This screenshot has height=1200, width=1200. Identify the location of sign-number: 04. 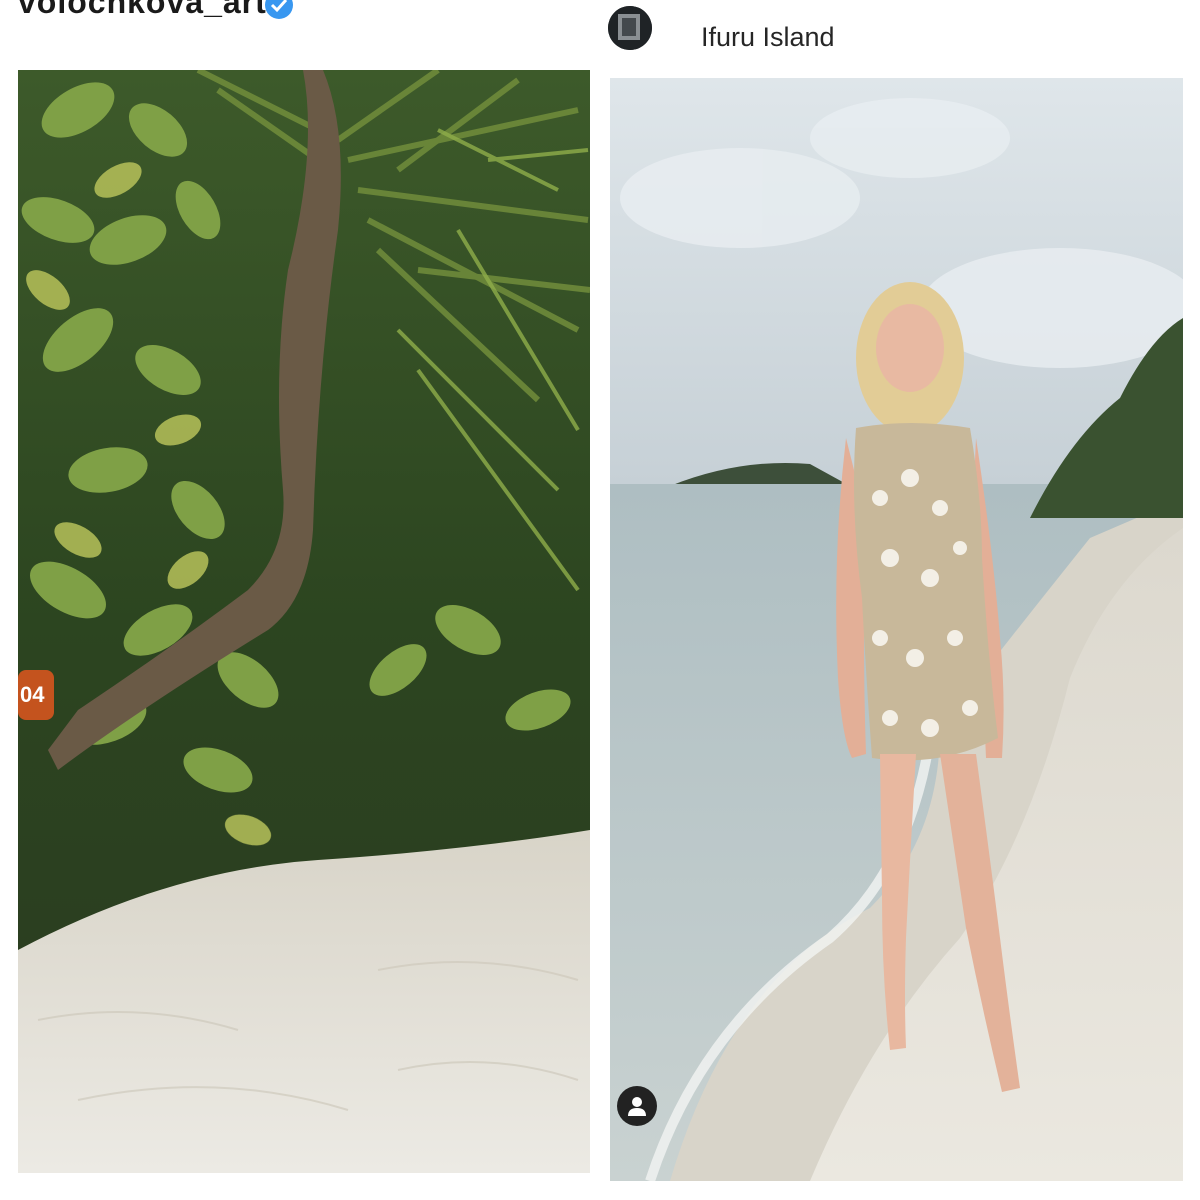
(32, 694).